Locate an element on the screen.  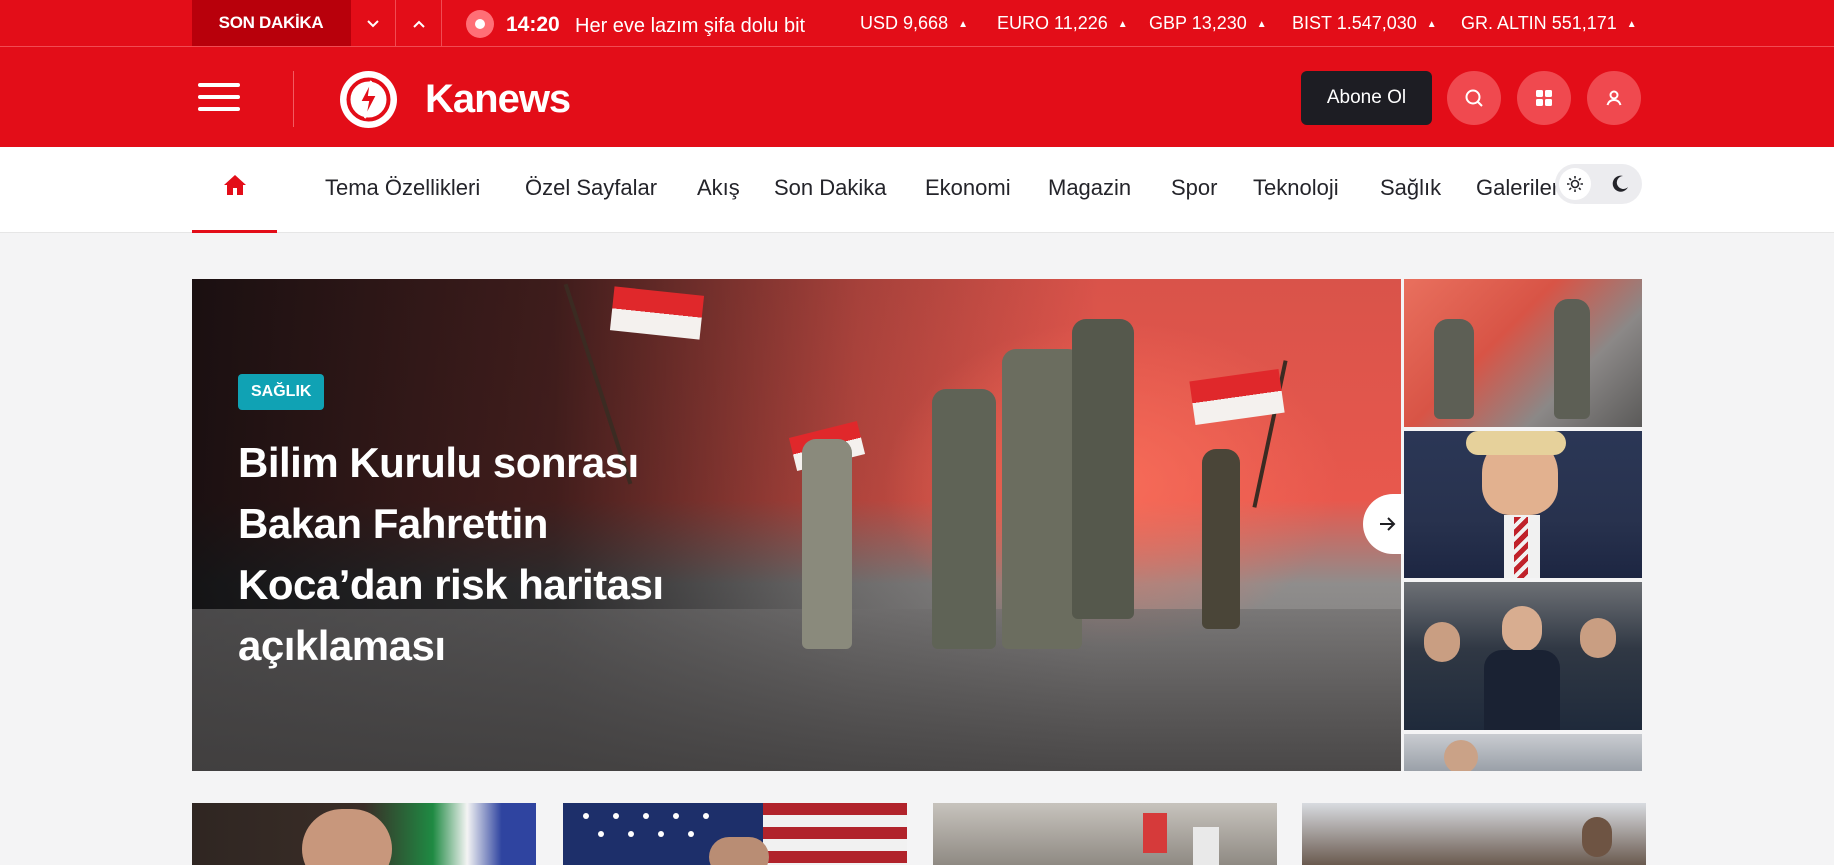
market-bist: BIST 1.547,030 ▲ is located at coordinates (1364, 25).